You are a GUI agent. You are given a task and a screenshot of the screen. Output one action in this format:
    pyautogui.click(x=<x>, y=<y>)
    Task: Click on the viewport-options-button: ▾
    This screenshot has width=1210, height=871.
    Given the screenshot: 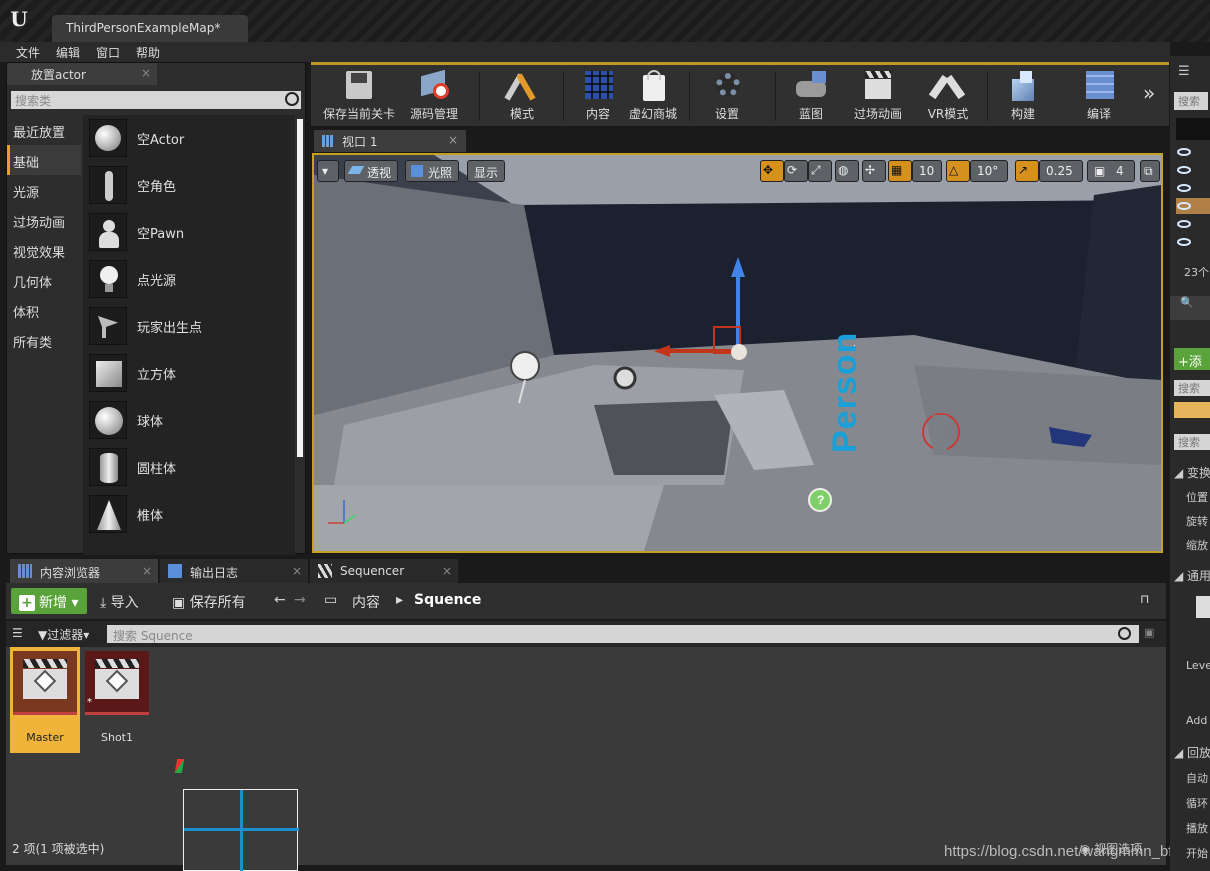 What is the action you would take?
    pyautogui.click(x=328, y=171)
    